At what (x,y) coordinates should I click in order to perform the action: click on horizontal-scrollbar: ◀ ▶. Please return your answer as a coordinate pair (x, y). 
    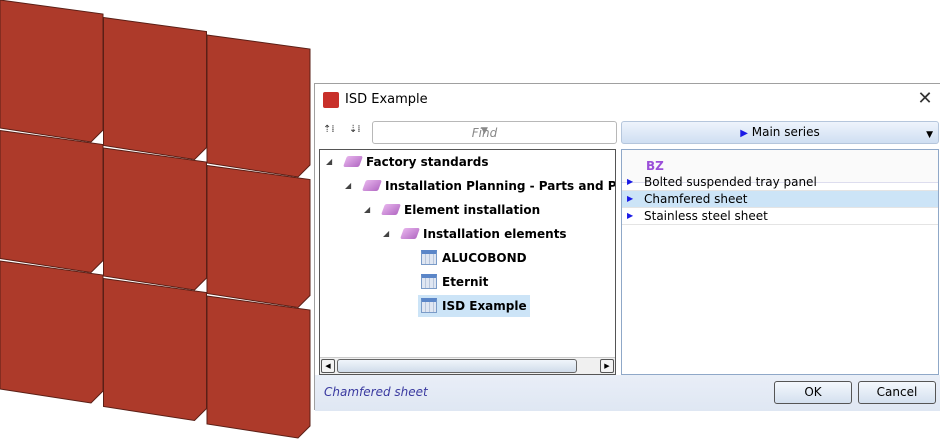
    Looking at the image, I should click on (467, 365).